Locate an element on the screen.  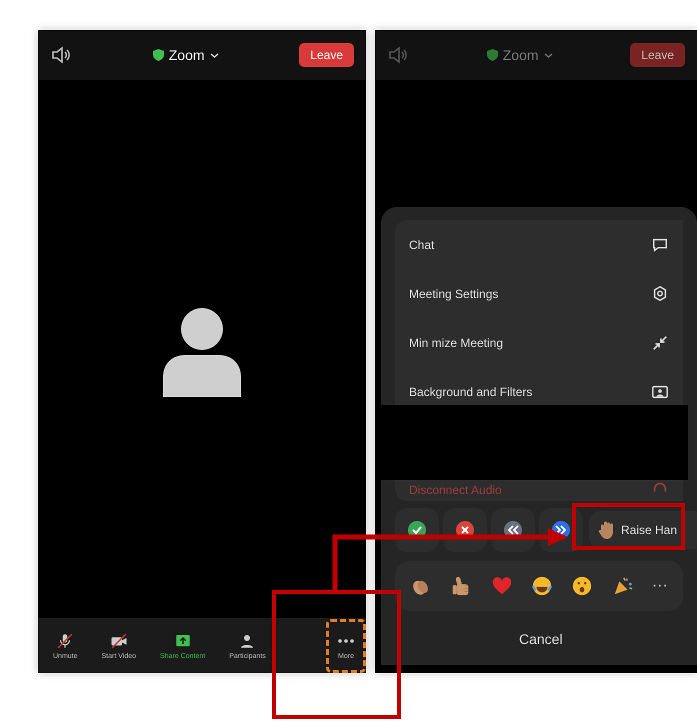
more-reactions-button: ··· is located at coordinates (660, 586).